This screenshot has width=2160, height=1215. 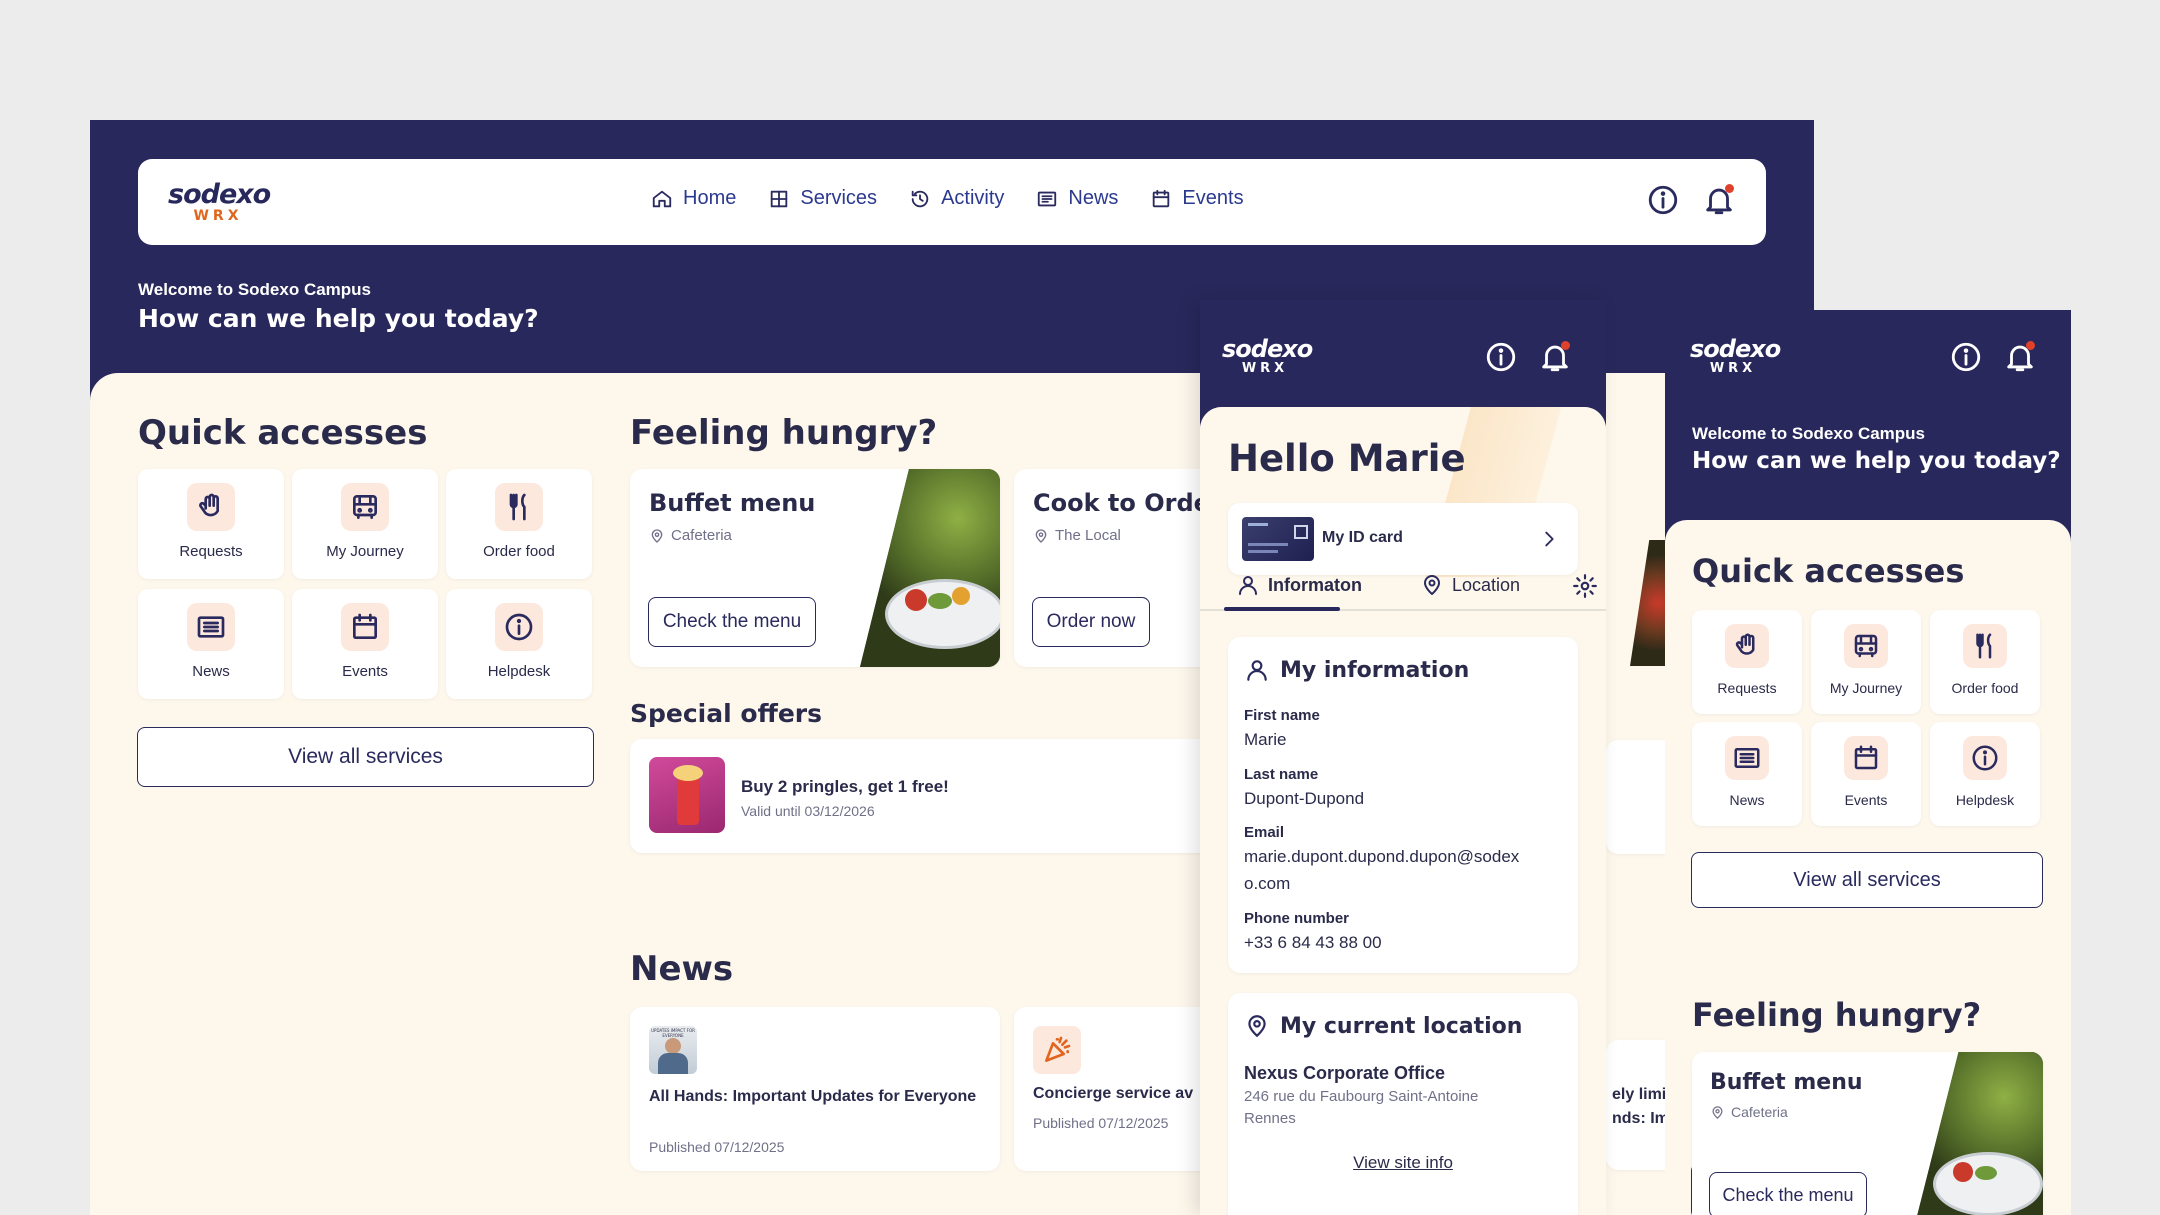 I want to click on notification-dot, so click(x=1729, y=188).